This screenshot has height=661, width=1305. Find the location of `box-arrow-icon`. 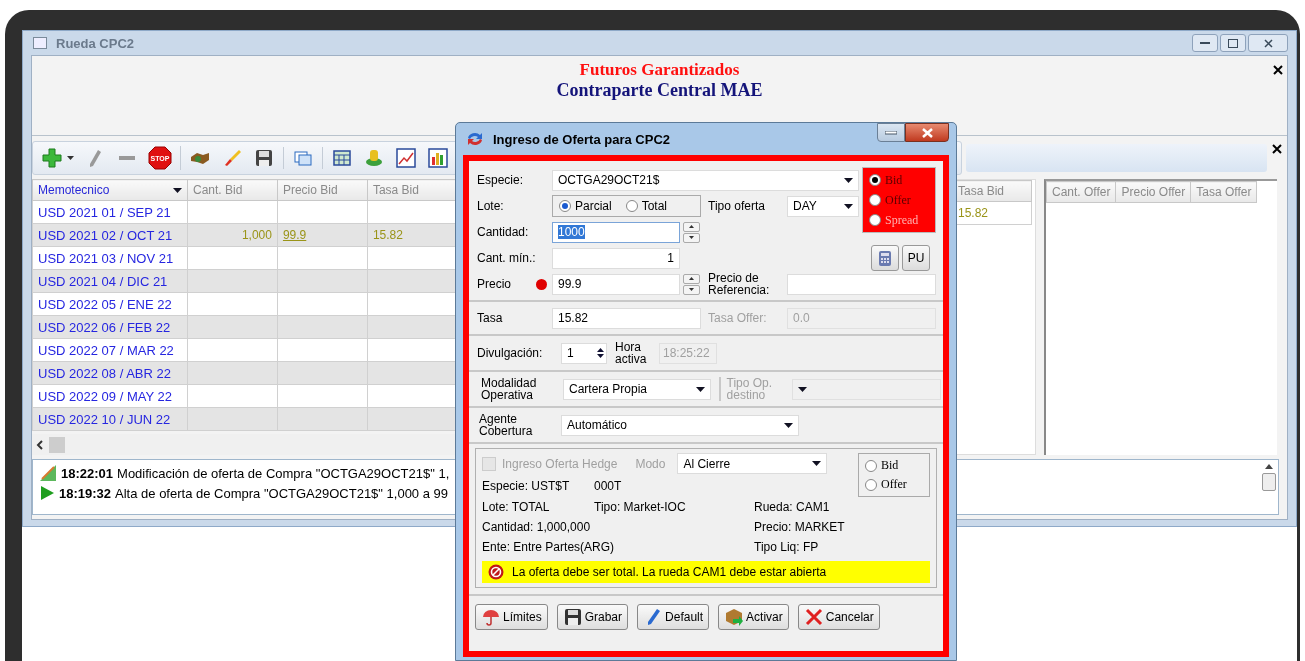

box-arrow-icon is located at coordinates (734, 617).